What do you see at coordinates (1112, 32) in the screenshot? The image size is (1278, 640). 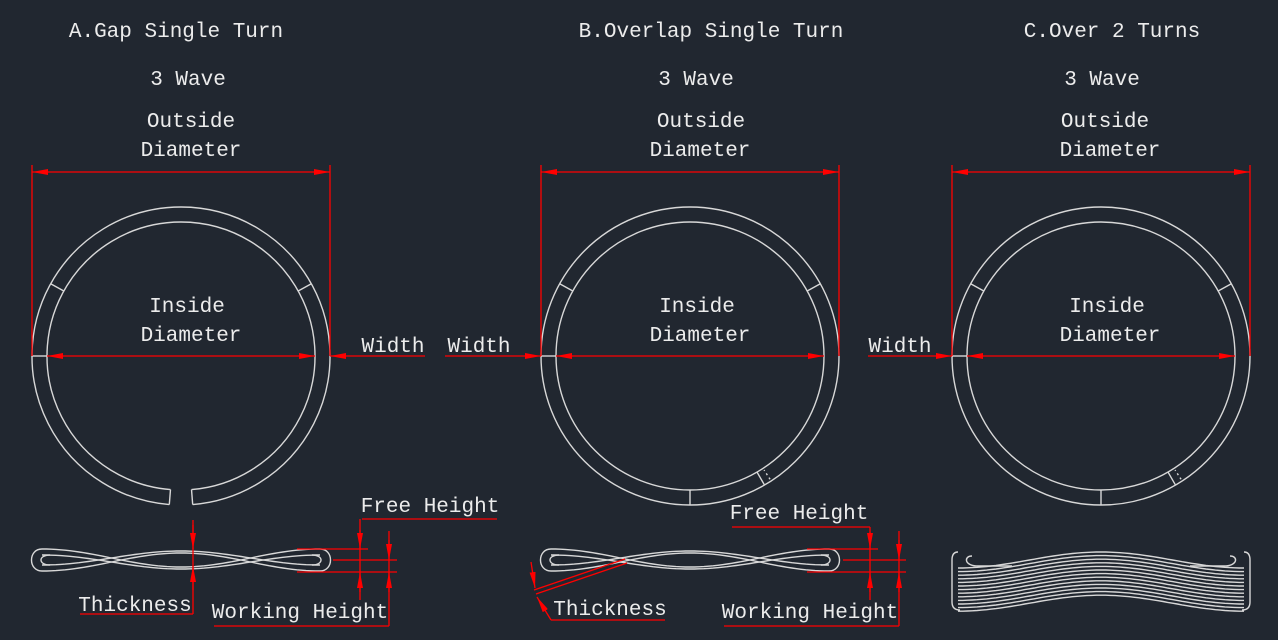 I see `panel-title: C.Over 2 Turns` at bounding box center [1112, 32].